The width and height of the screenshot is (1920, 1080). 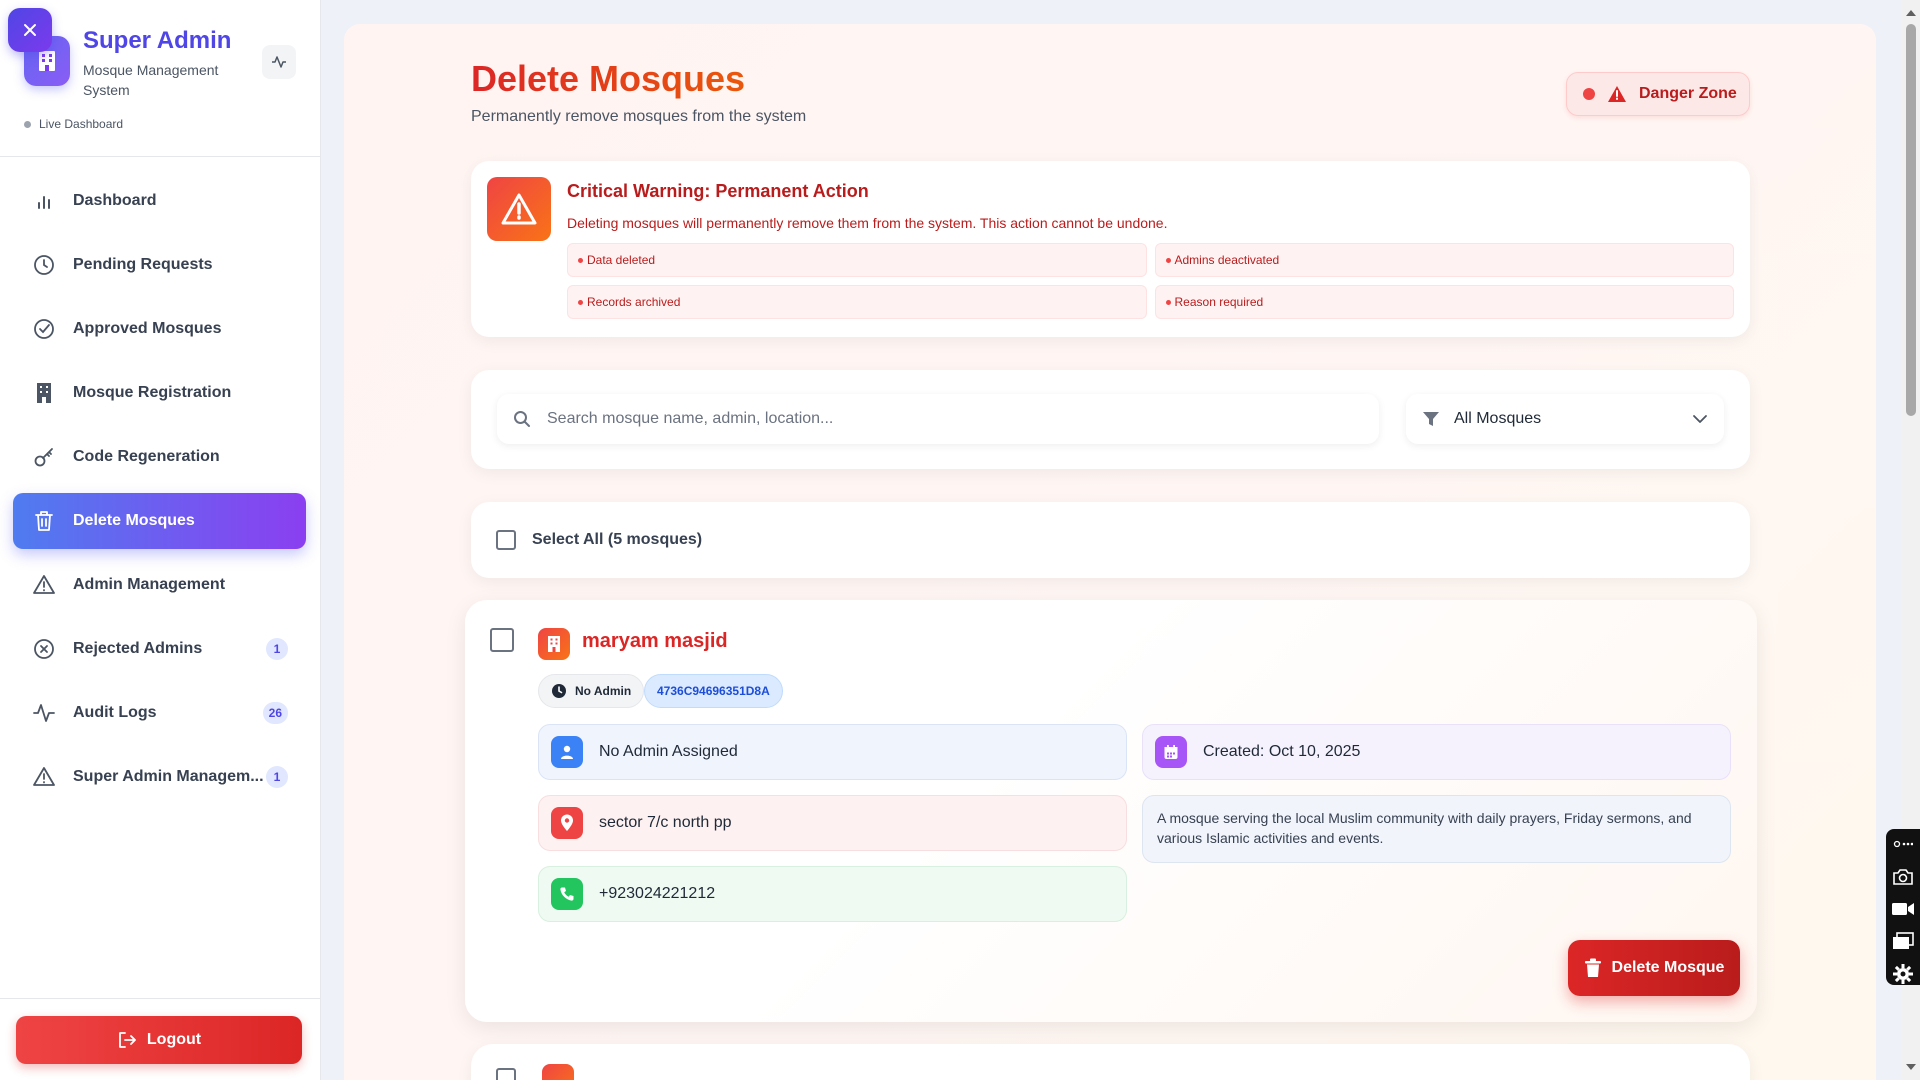 I want to click on delete-mosque-label: Delete Mosque, so click(x=1668, y=967).